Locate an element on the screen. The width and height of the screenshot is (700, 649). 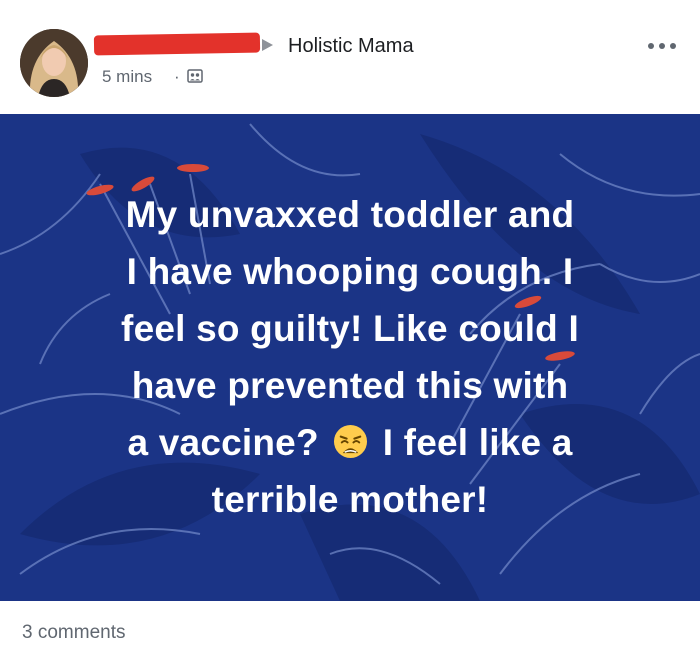
post-timestamp: 5 mins is located at coordinates (127, 77).